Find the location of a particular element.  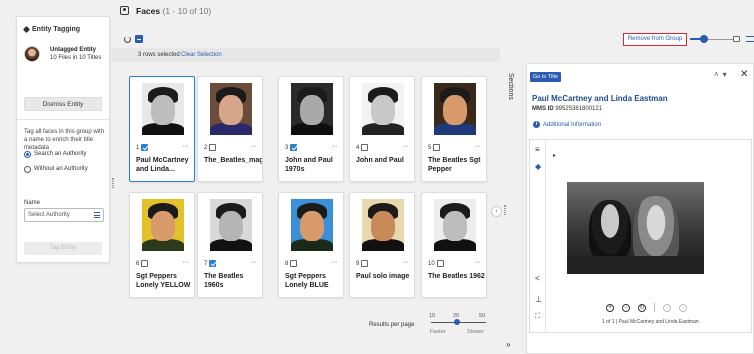

photo-bottom is located at coordinates (635, 265).